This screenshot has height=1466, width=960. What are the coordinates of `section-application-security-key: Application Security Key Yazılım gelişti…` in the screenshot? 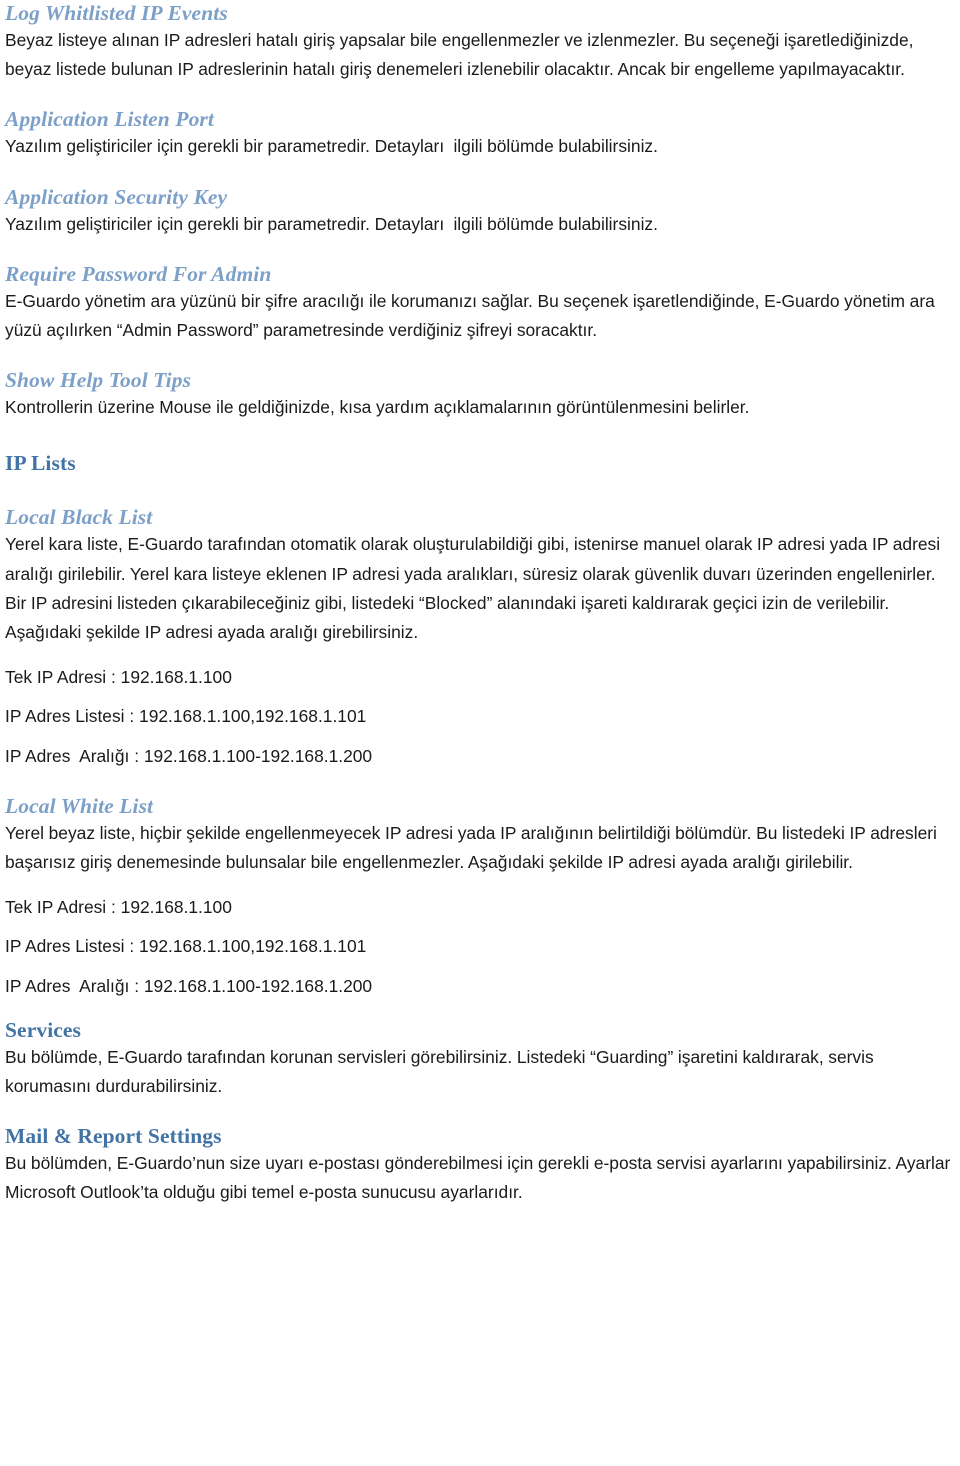 It's located at (480, 211).